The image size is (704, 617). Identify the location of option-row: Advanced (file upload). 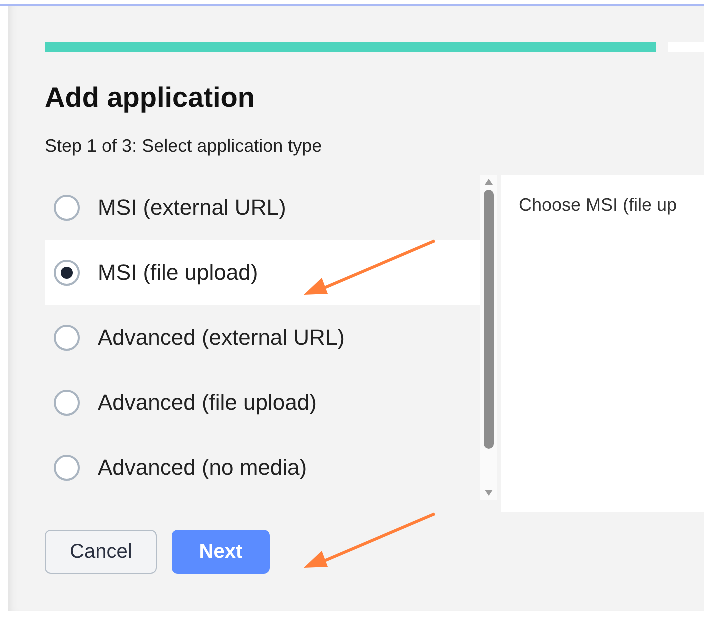
(262, 402).